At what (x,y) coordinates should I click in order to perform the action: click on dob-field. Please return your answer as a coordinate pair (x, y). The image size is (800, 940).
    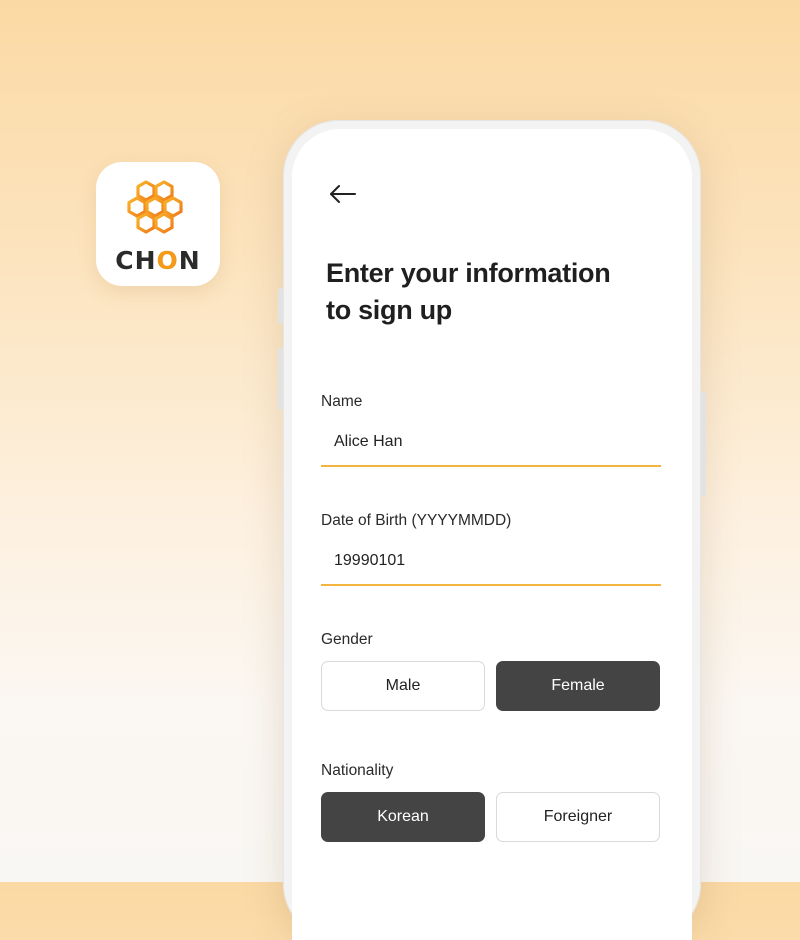
    Looking at the image, I should click on (491, 566).